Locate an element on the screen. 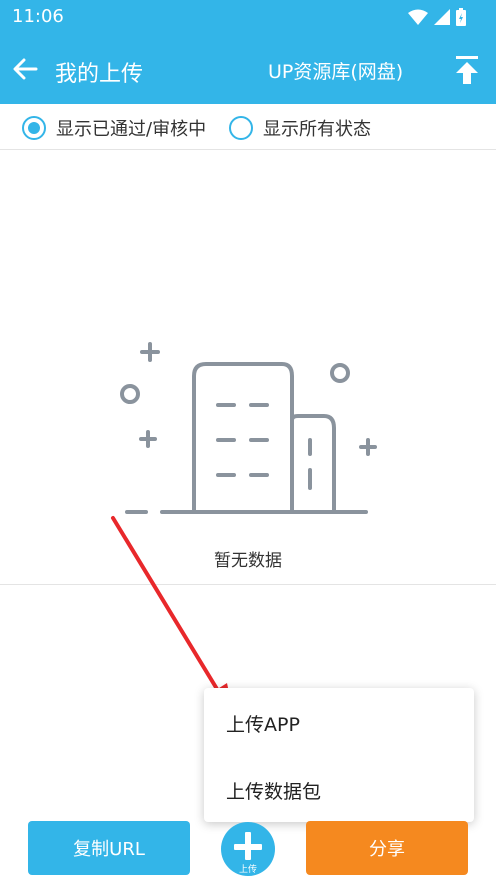  arrow-left-icon is located at coordinates (25, 69).